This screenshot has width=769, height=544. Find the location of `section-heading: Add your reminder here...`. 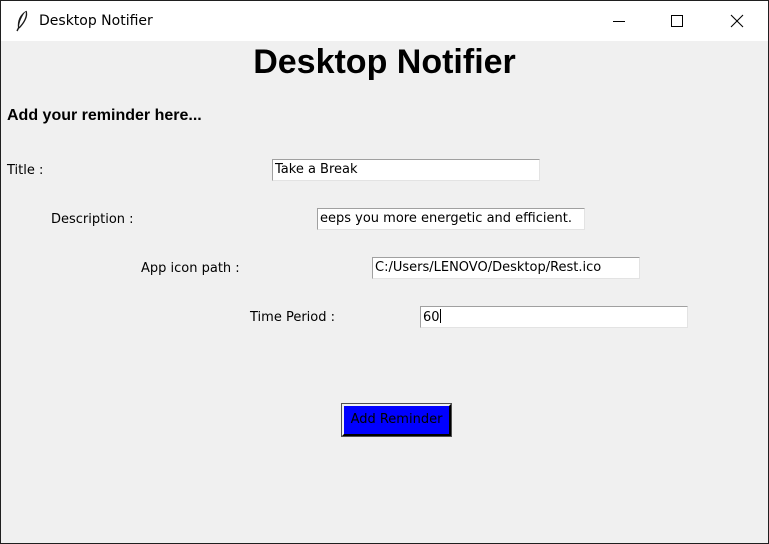

section-heading: Add your reminder here... is located at coordinates (104, 115).